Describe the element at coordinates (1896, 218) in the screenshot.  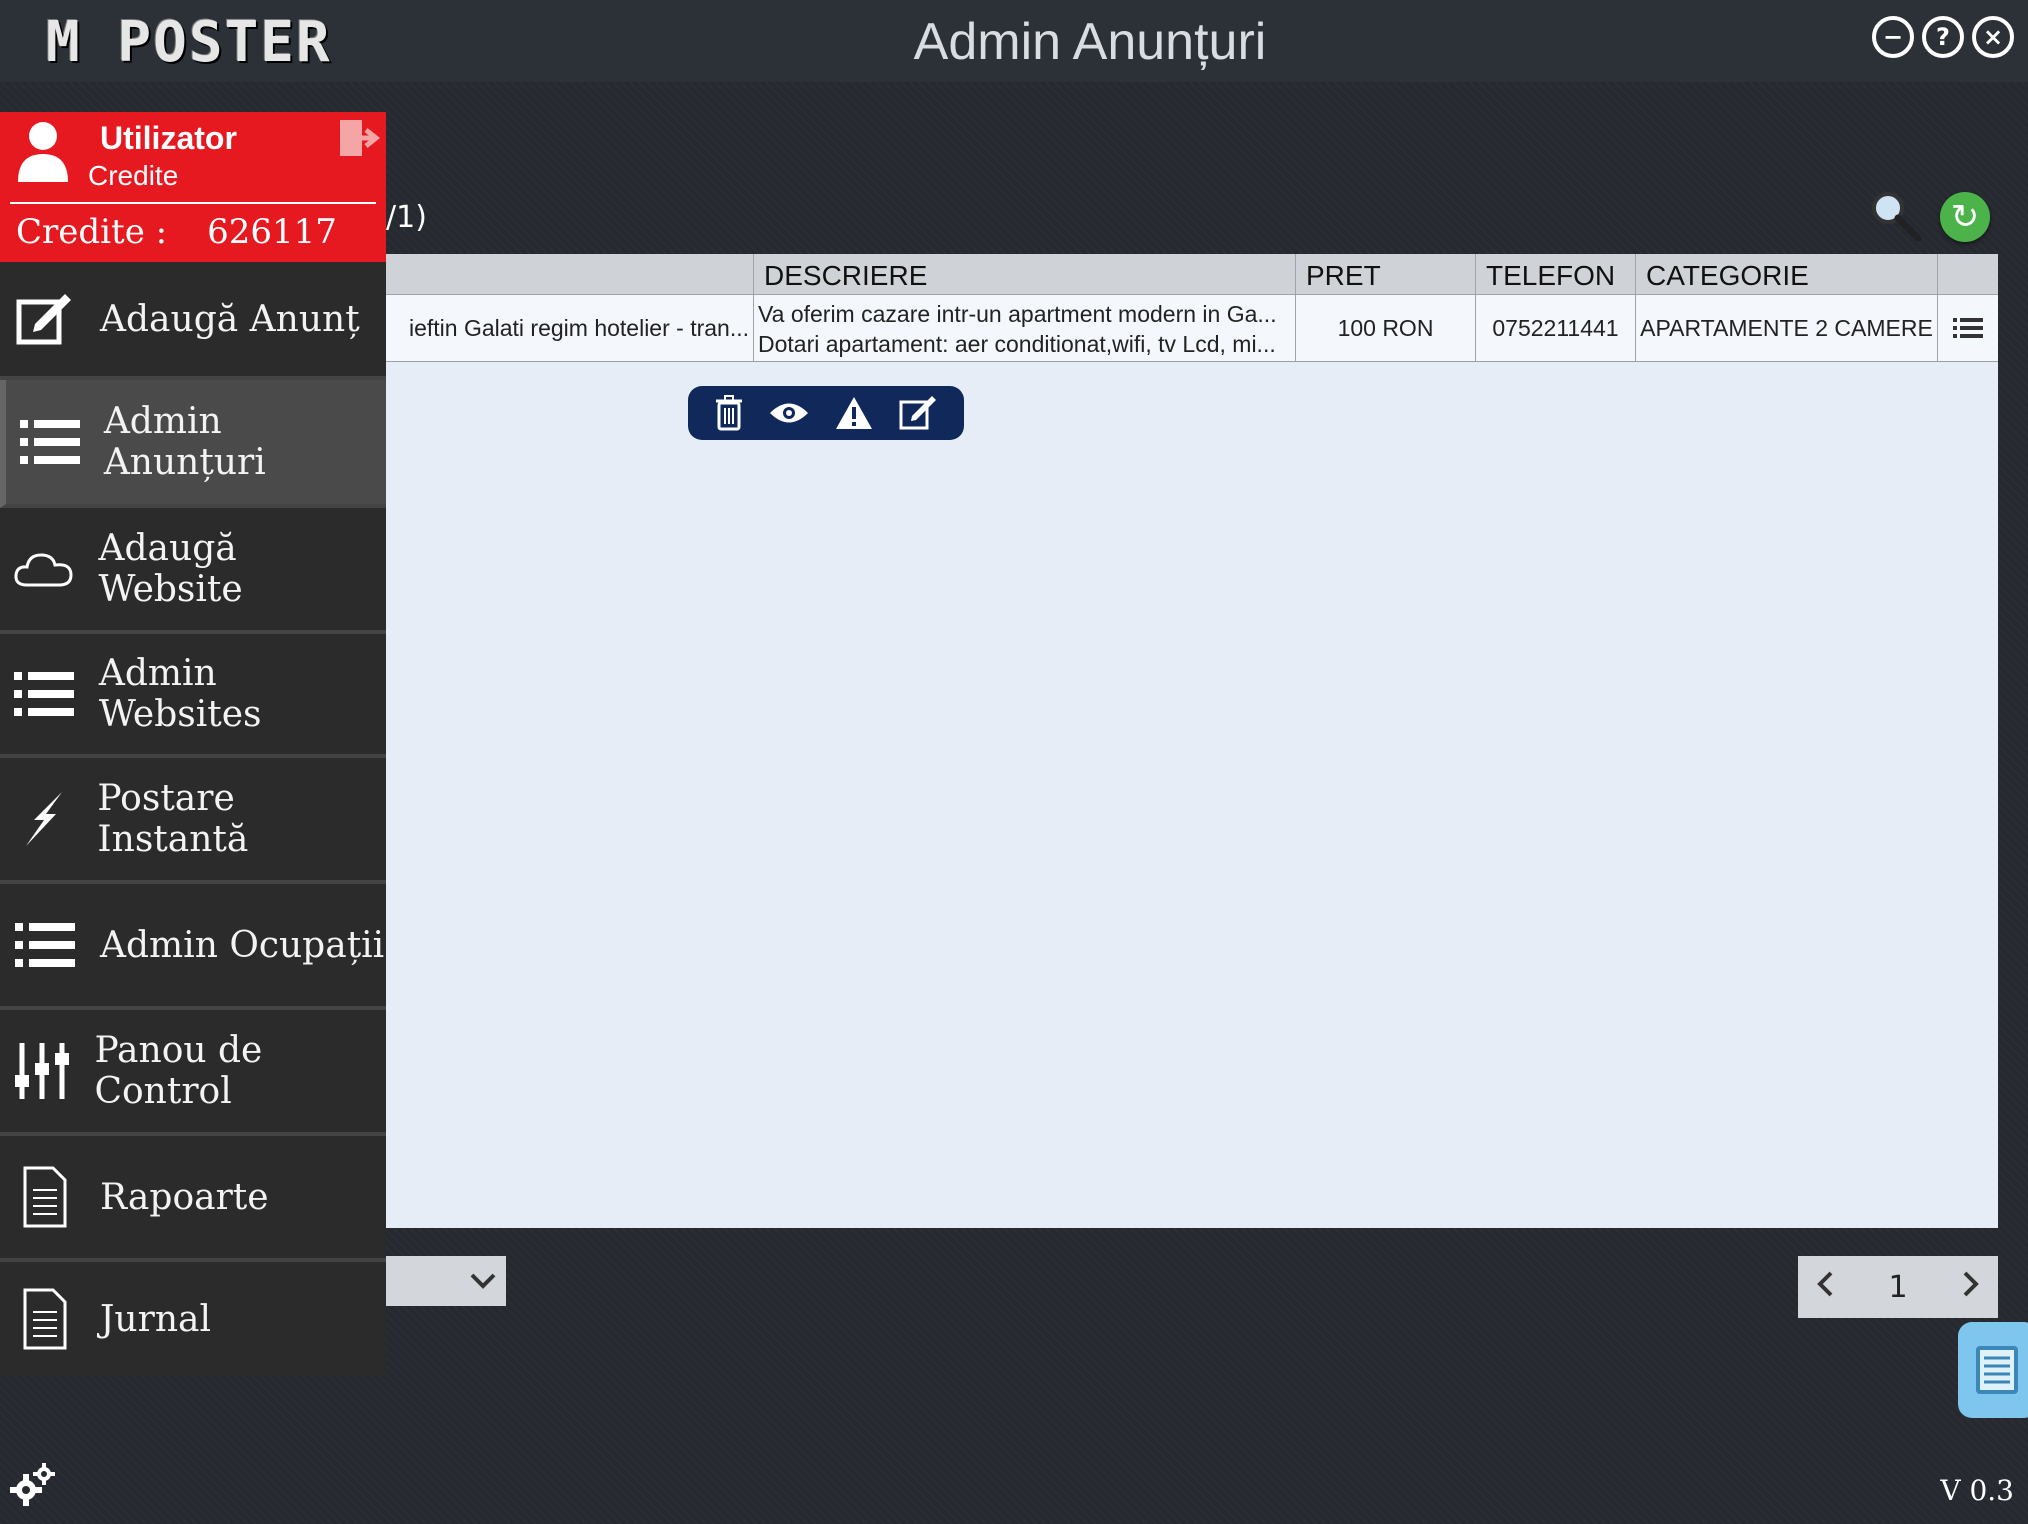
I see `search-icon` at that location.